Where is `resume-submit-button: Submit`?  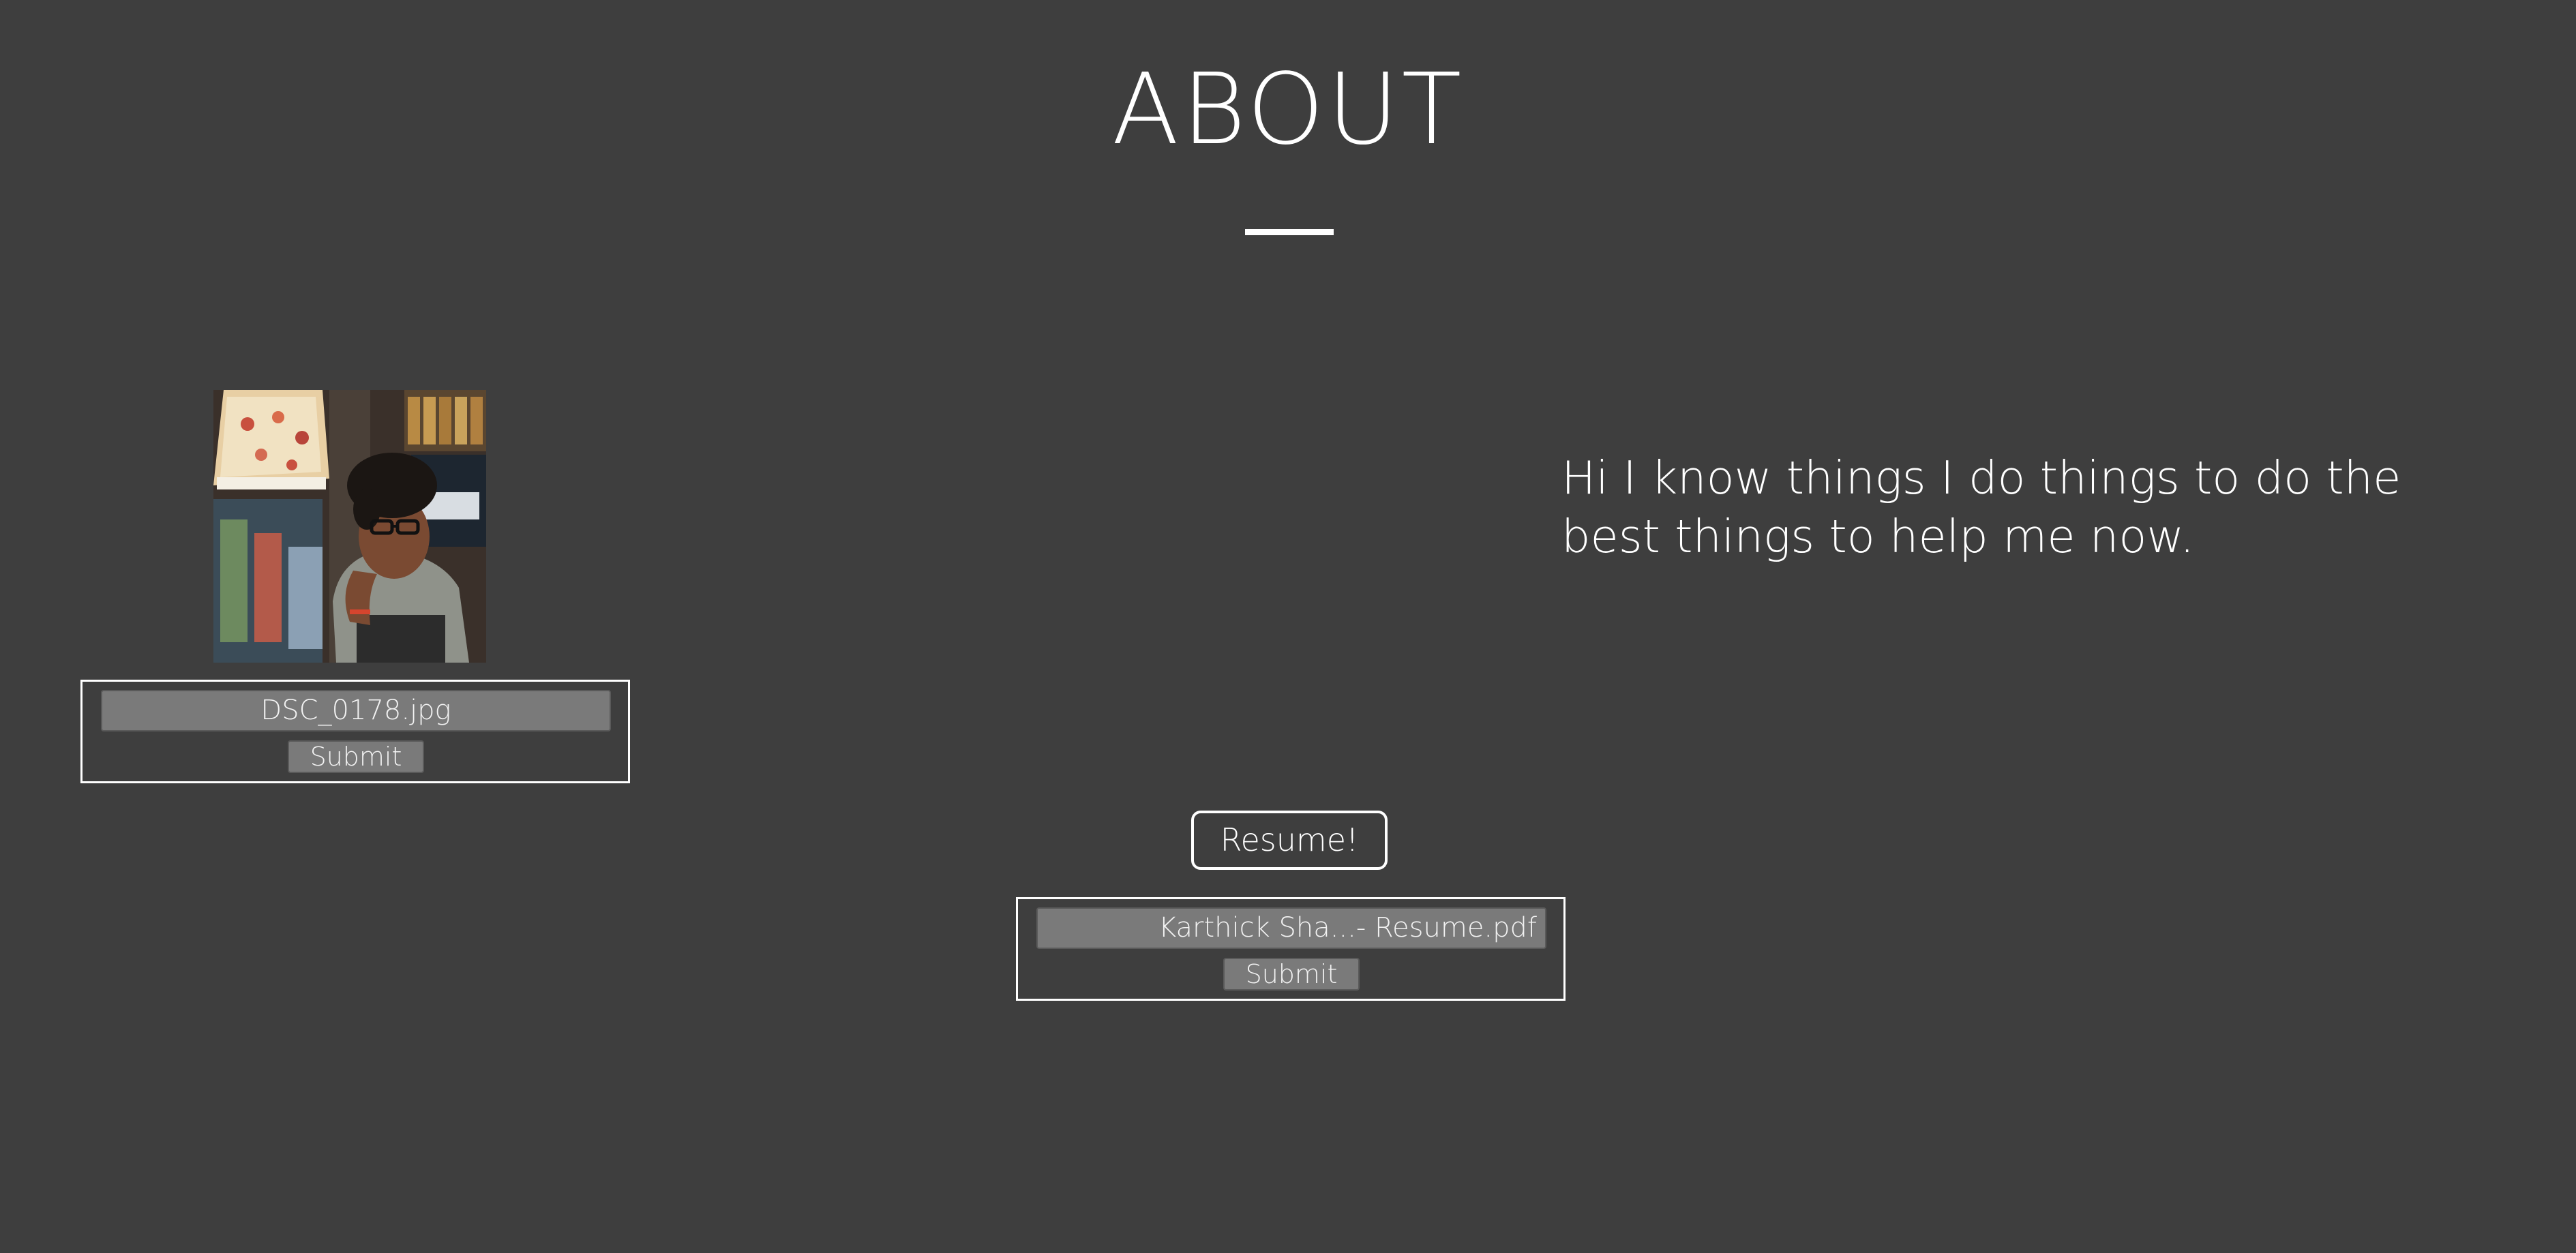
resume-submit-button: Submit is located at coordinates (1291, 974).